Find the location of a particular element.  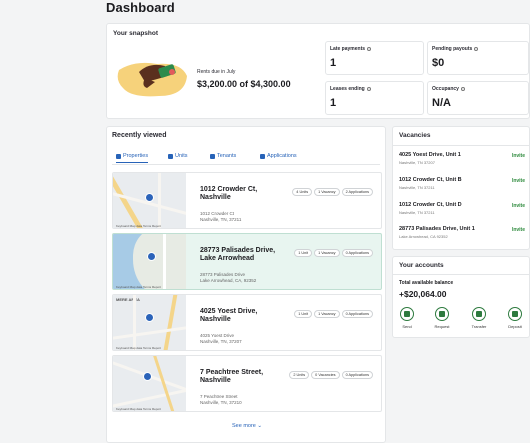

see-more-link: See more ⌄ is located at coordinates (247, 426).